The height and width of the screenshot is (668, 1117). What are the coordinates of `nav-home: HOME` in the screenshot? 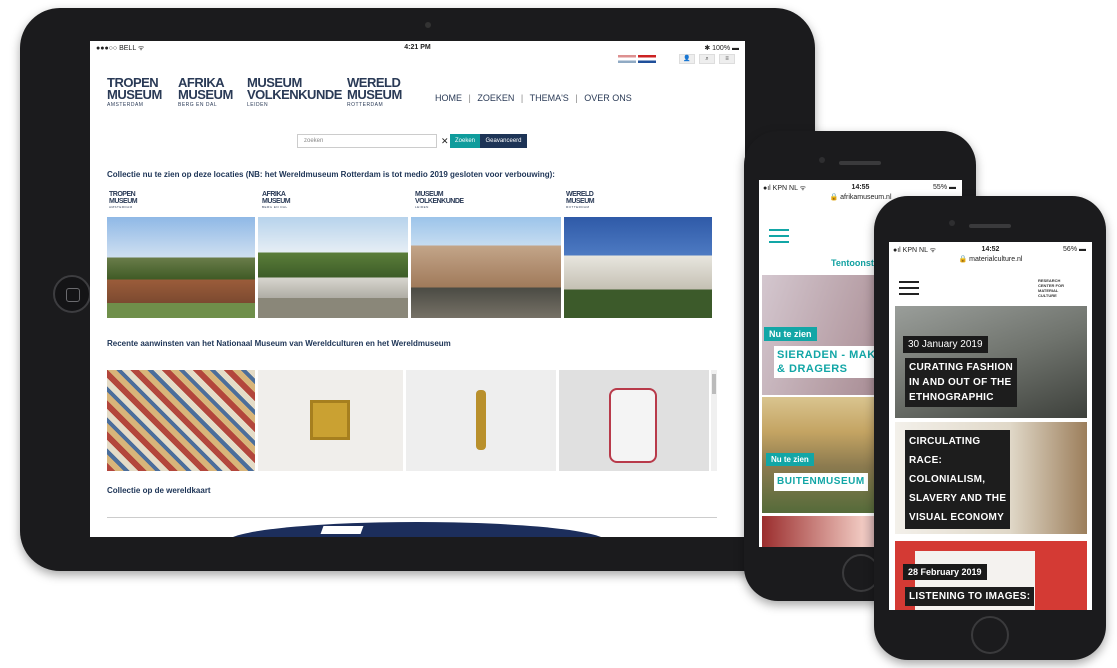 It's located at (448, 98).